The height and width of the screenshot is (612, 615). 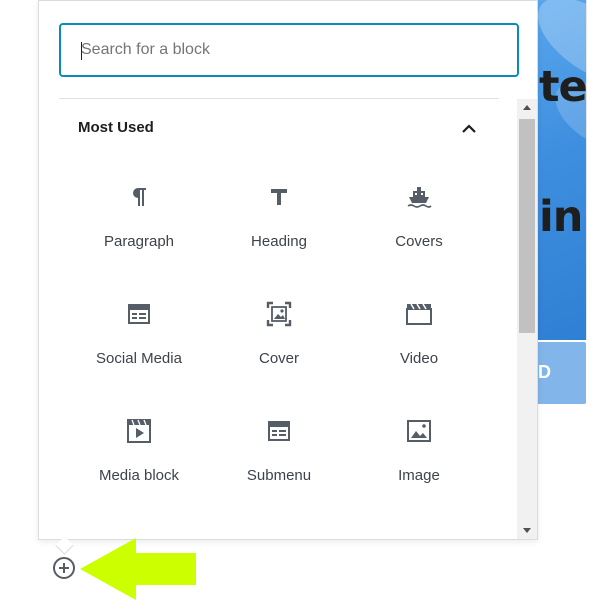 I want to click on block-label: Heading, so click(x=279, y=241).